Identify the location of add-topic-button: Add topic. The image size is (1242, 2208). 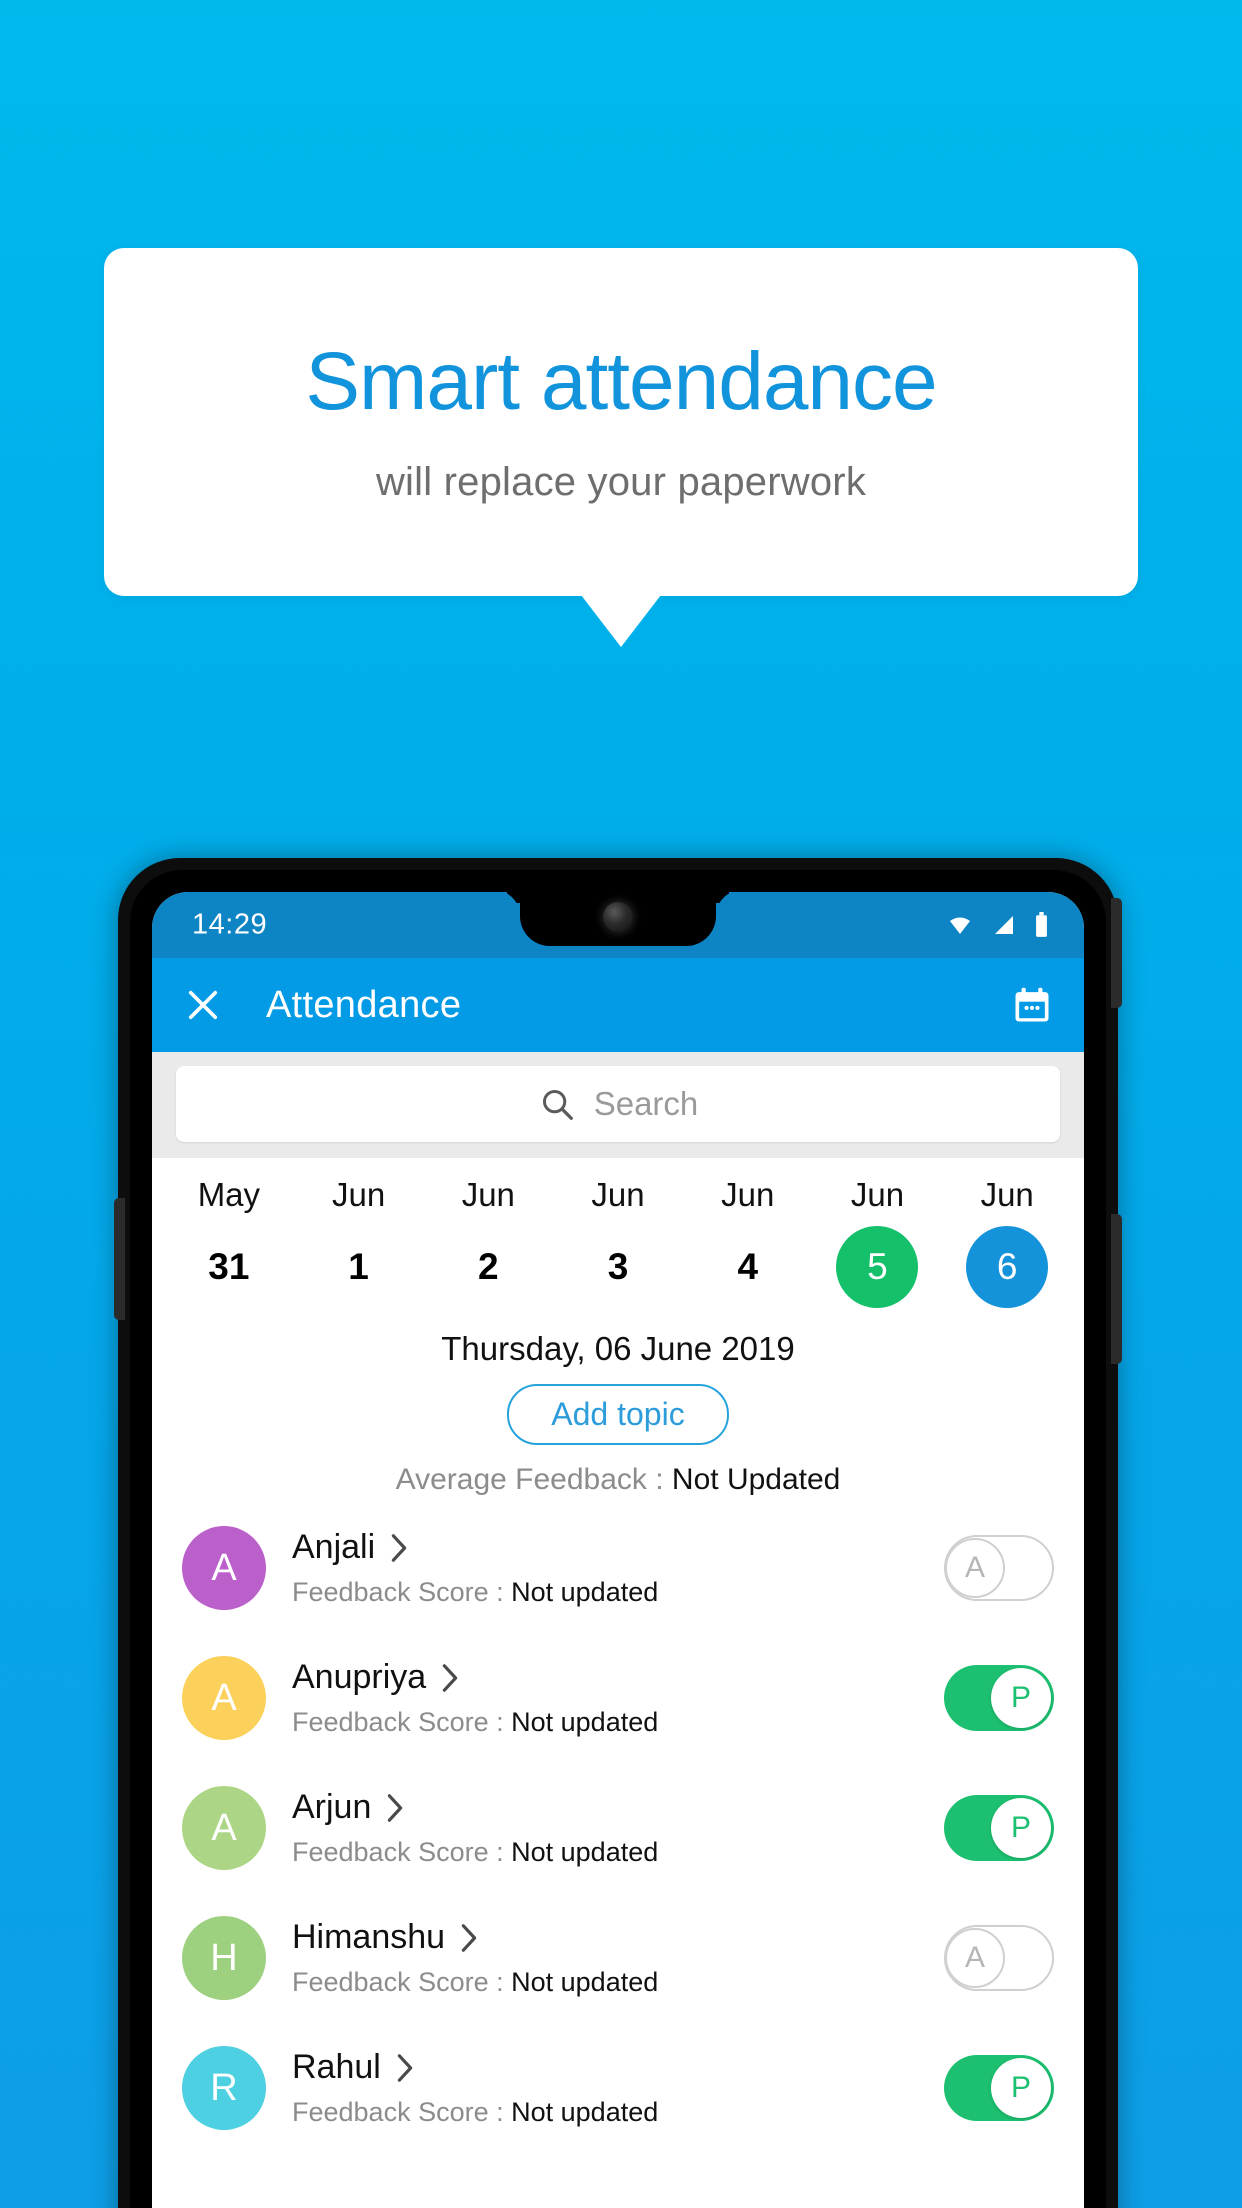
(618, 1414).